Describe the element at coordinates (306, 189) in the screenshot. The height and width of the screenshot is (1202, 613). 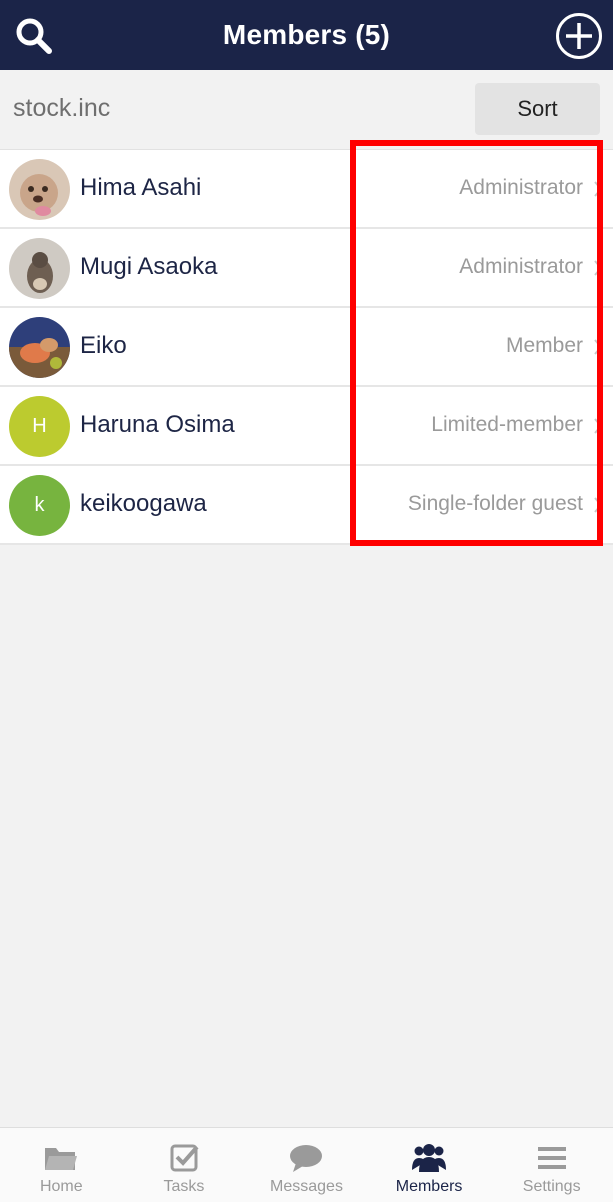
I see `member-row: Hima Asahi Administrator` at that location.